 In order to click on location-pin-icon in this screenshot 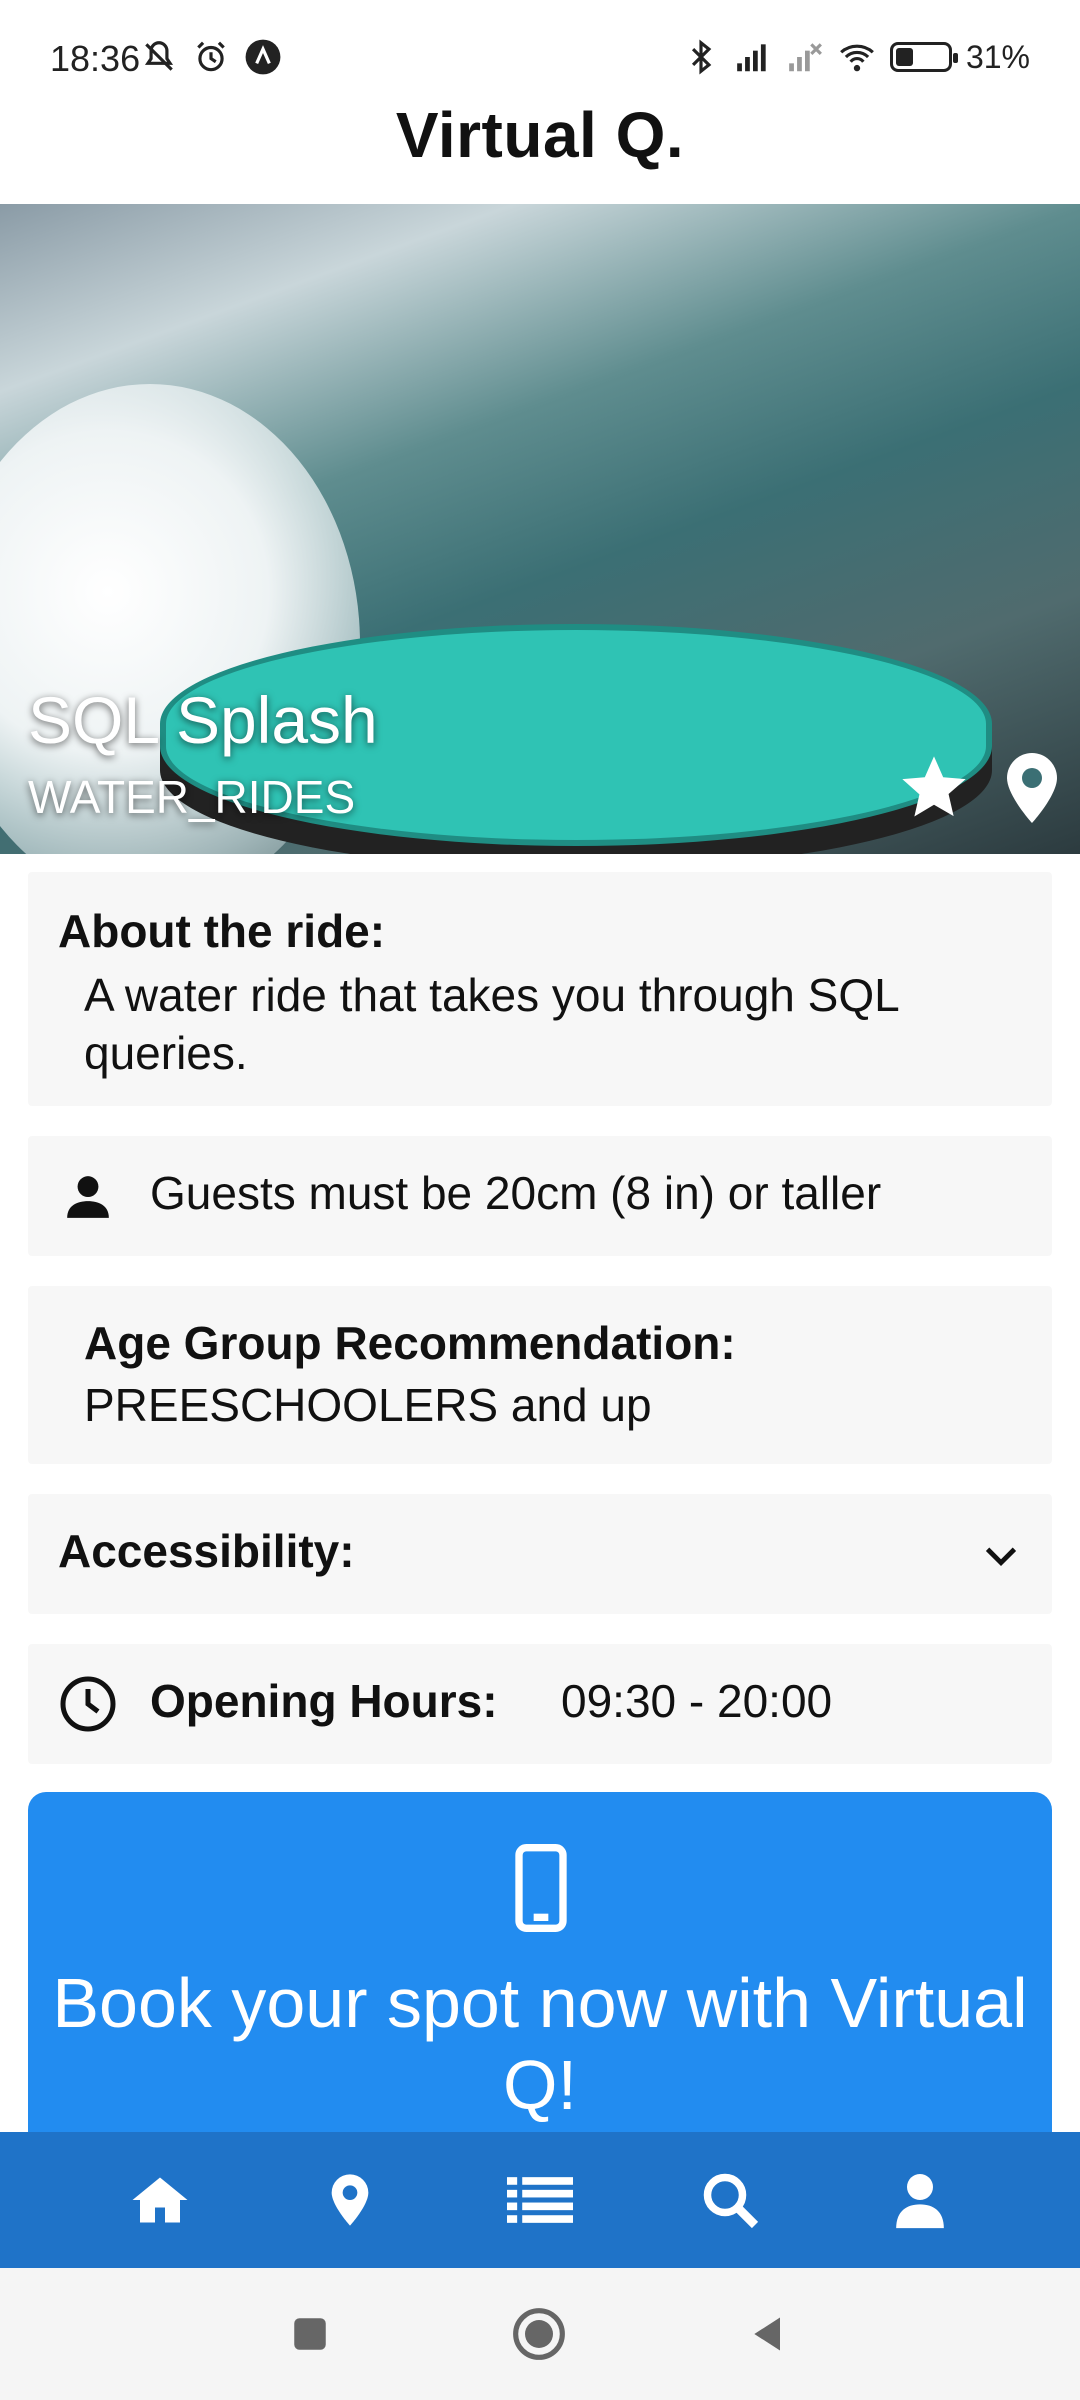, I will do `click(1032, 788)`.